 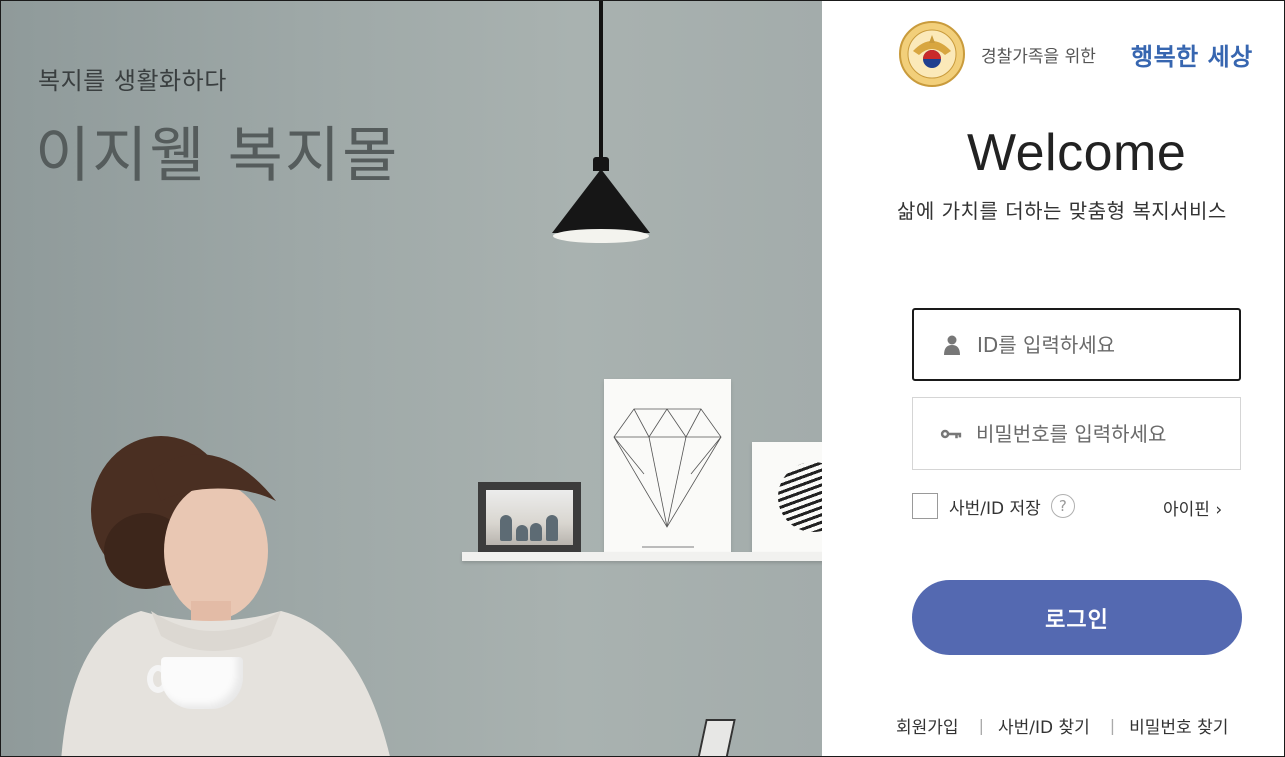 I want to click on id-input, so click(x=1102, y=344).